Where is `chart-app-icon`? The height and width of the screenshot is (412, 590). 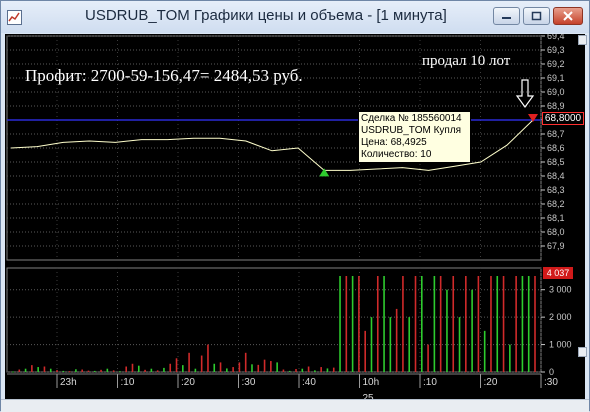 chart-app-icon is located at coordinates (14, 17).